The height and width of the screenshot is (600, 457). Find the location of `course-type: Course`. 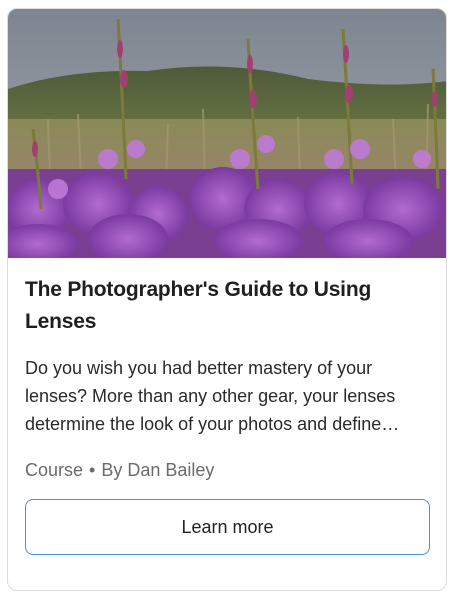

course-type: Course is located at coordinates (54, 470).